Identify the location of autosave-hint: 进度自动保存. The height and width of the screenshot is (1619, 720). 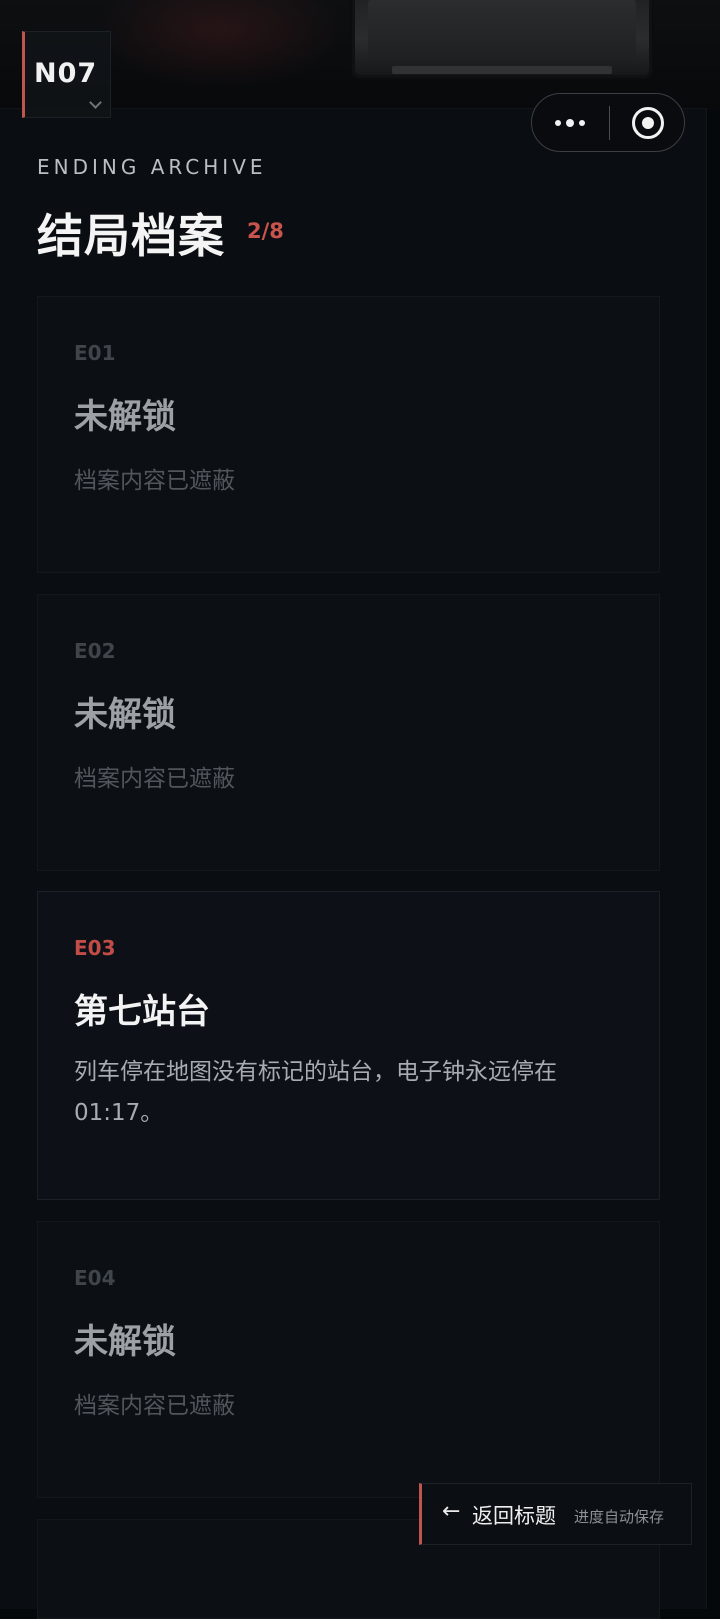
(619, 1517).